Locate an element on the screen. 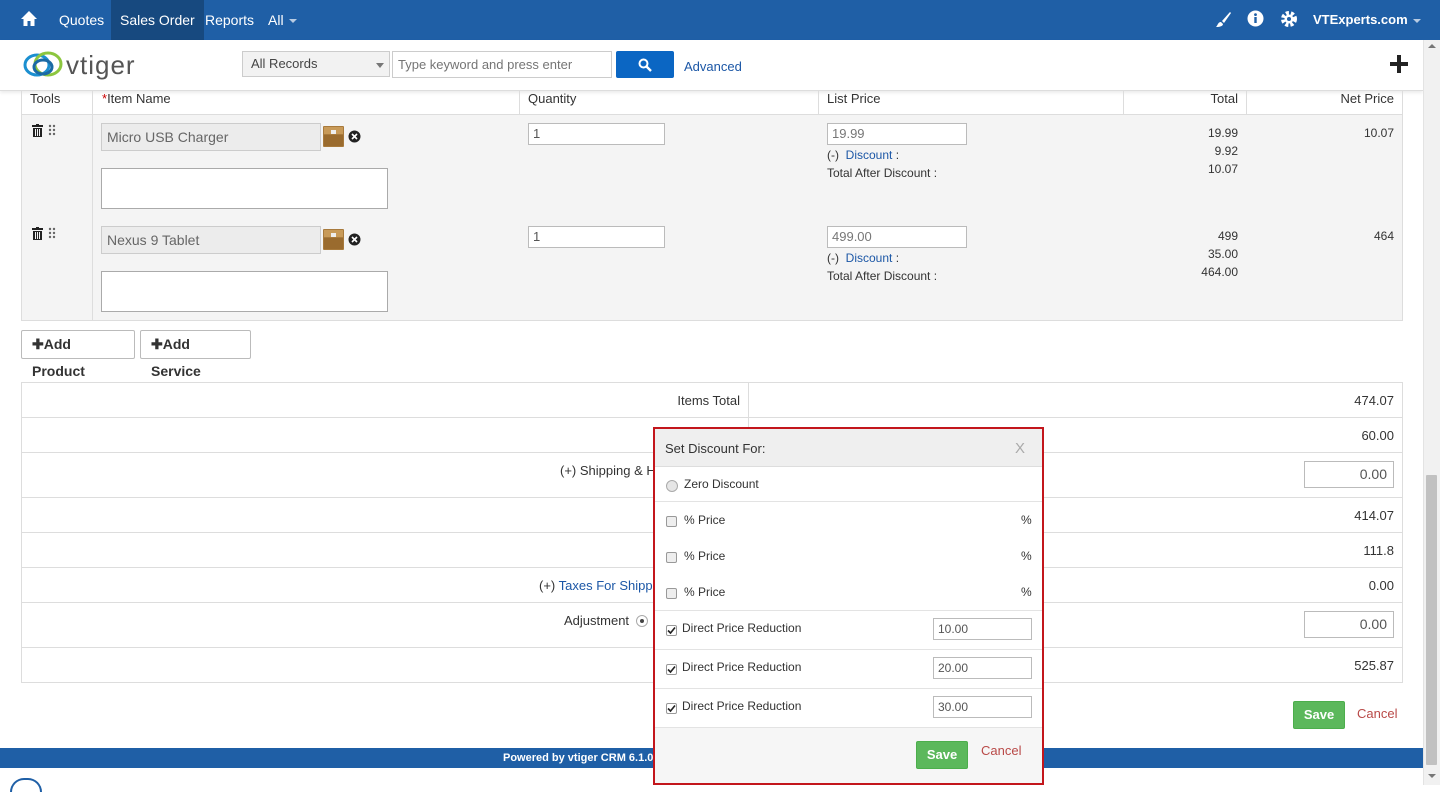 The width and height of the screenshot is (1440, 792). info-icon is located at coordinates (1256, 20).